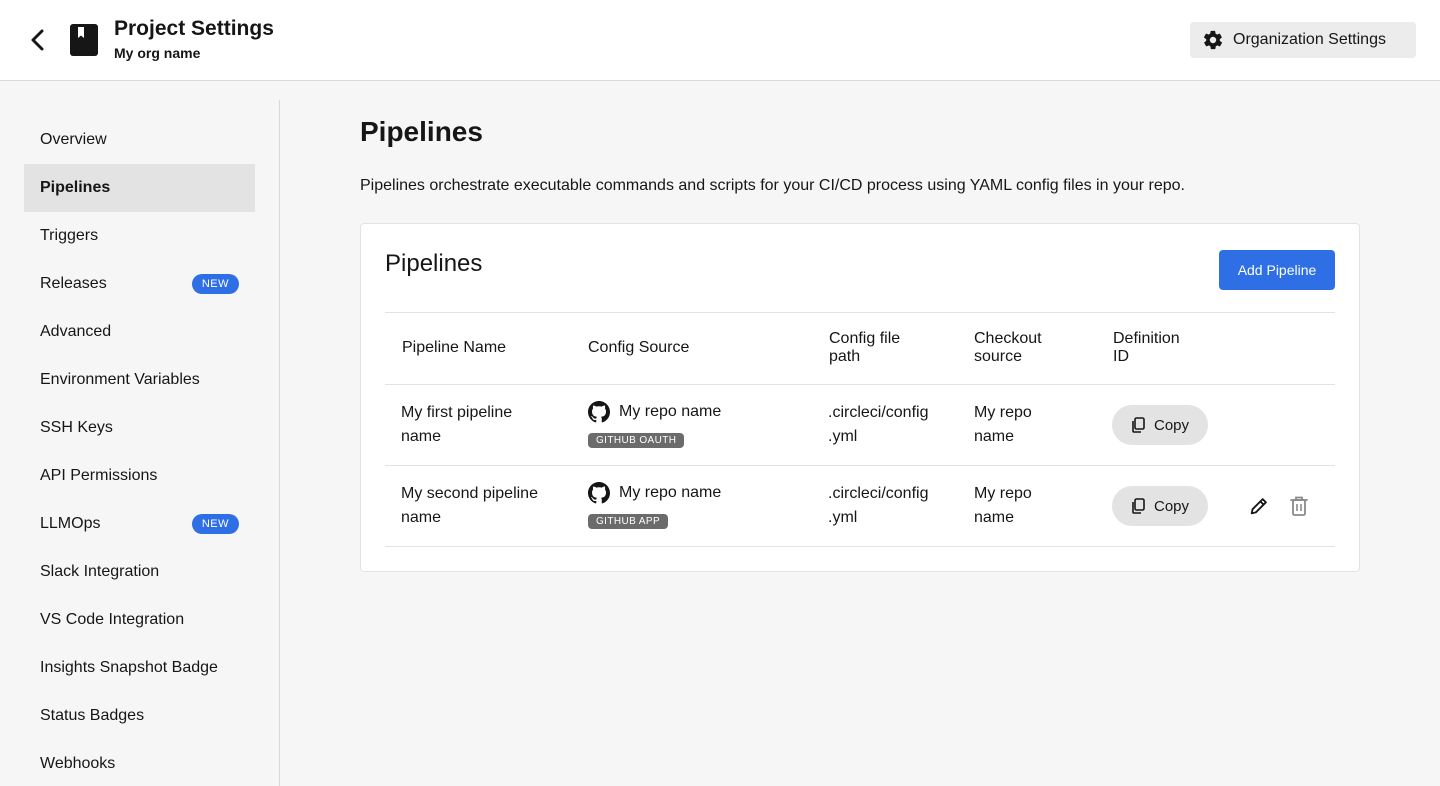 The height and width of the screenshot is (786, 1440). I want to click on sidebar-divider-gap, so click(280, 90).